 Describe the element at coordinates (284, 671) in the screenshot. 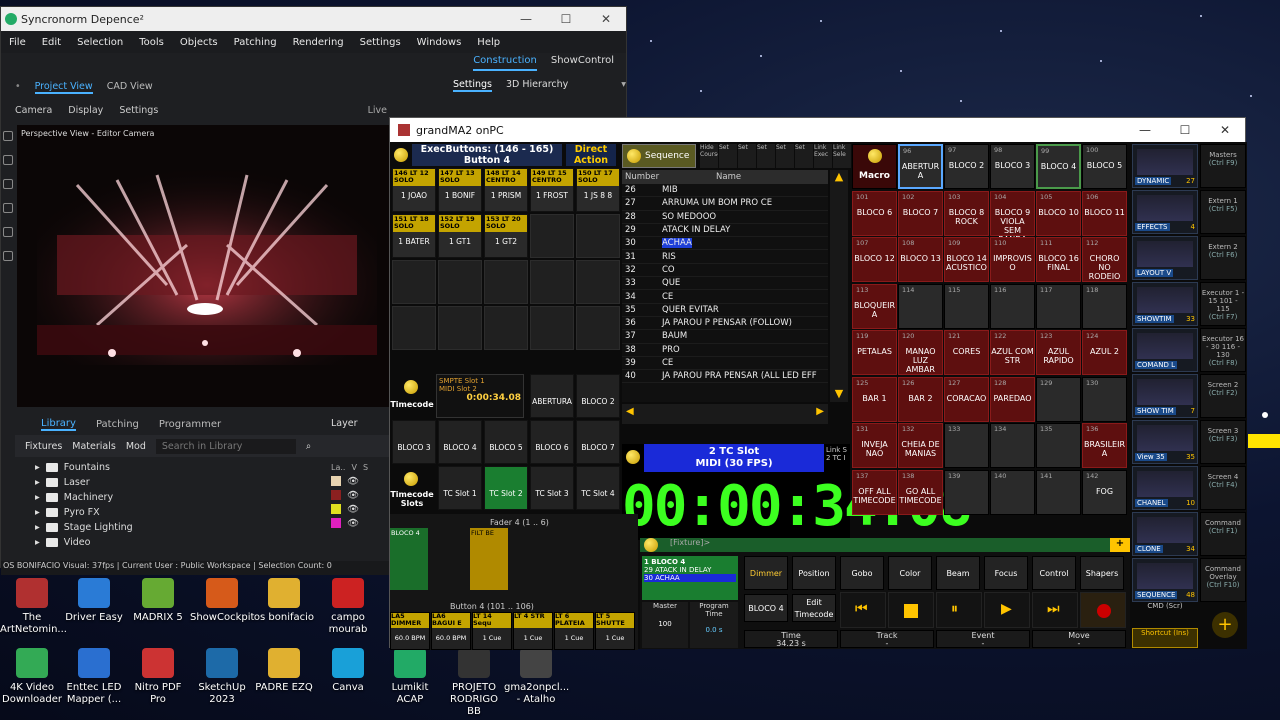

I see `desktop-icon: PADRE EZQ` at that location.